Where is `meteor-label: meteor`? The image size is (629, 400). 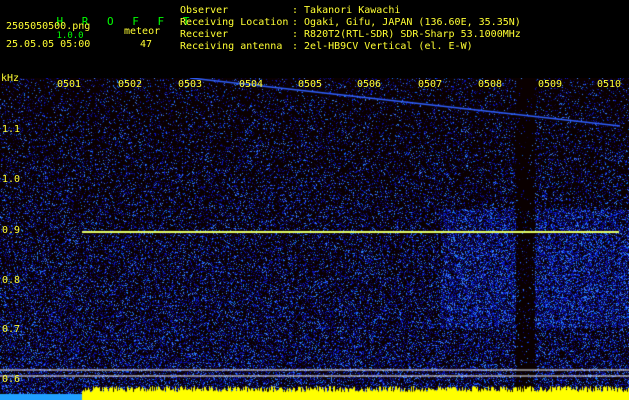 meteor-label: meteor is located at coordinates (142, 31).